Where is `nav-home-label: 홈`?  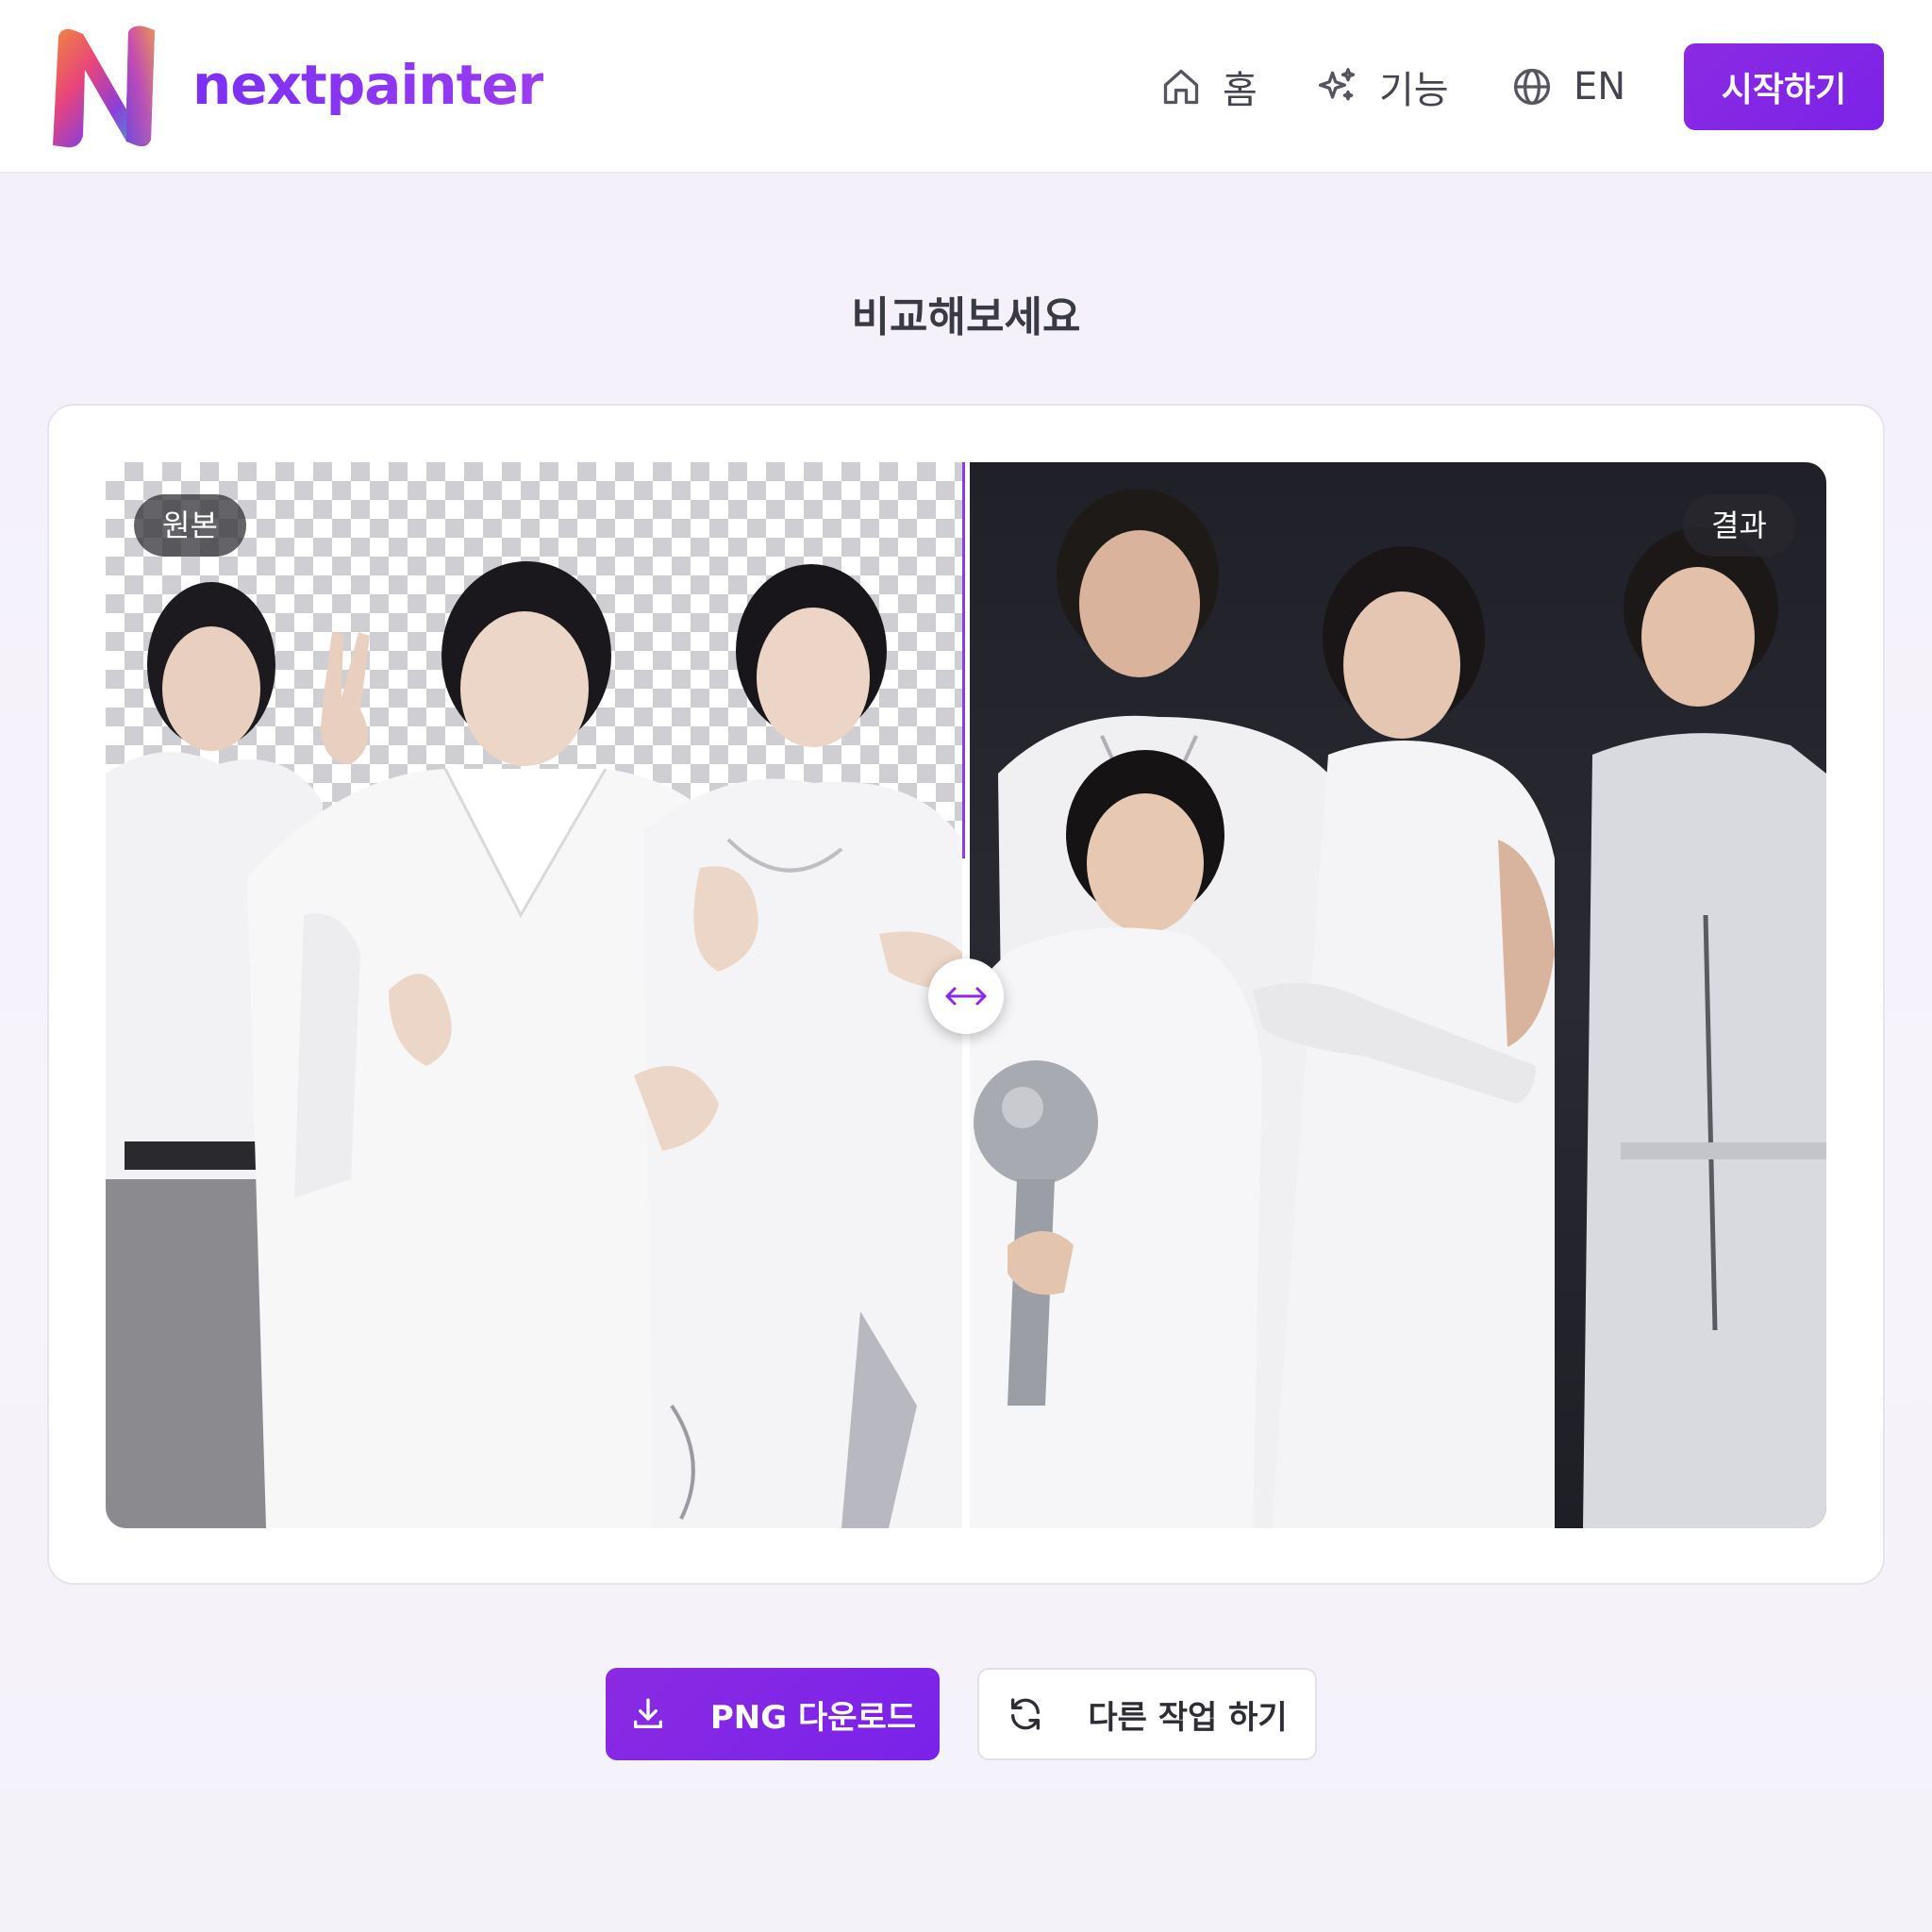
nav-home-label: 홈 is located at coordinates (1240, 90).